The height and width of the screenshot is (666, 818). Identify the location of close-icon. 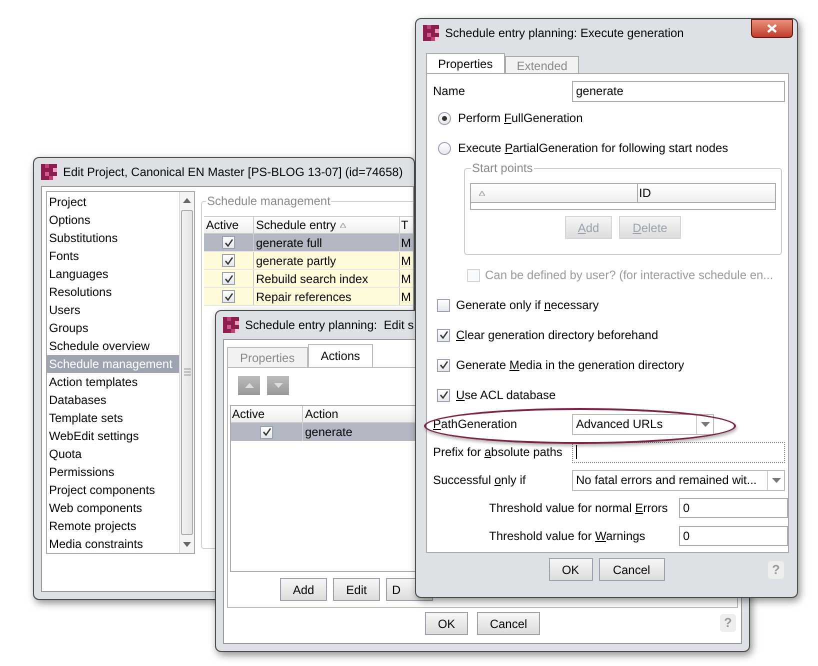
(772, 28).